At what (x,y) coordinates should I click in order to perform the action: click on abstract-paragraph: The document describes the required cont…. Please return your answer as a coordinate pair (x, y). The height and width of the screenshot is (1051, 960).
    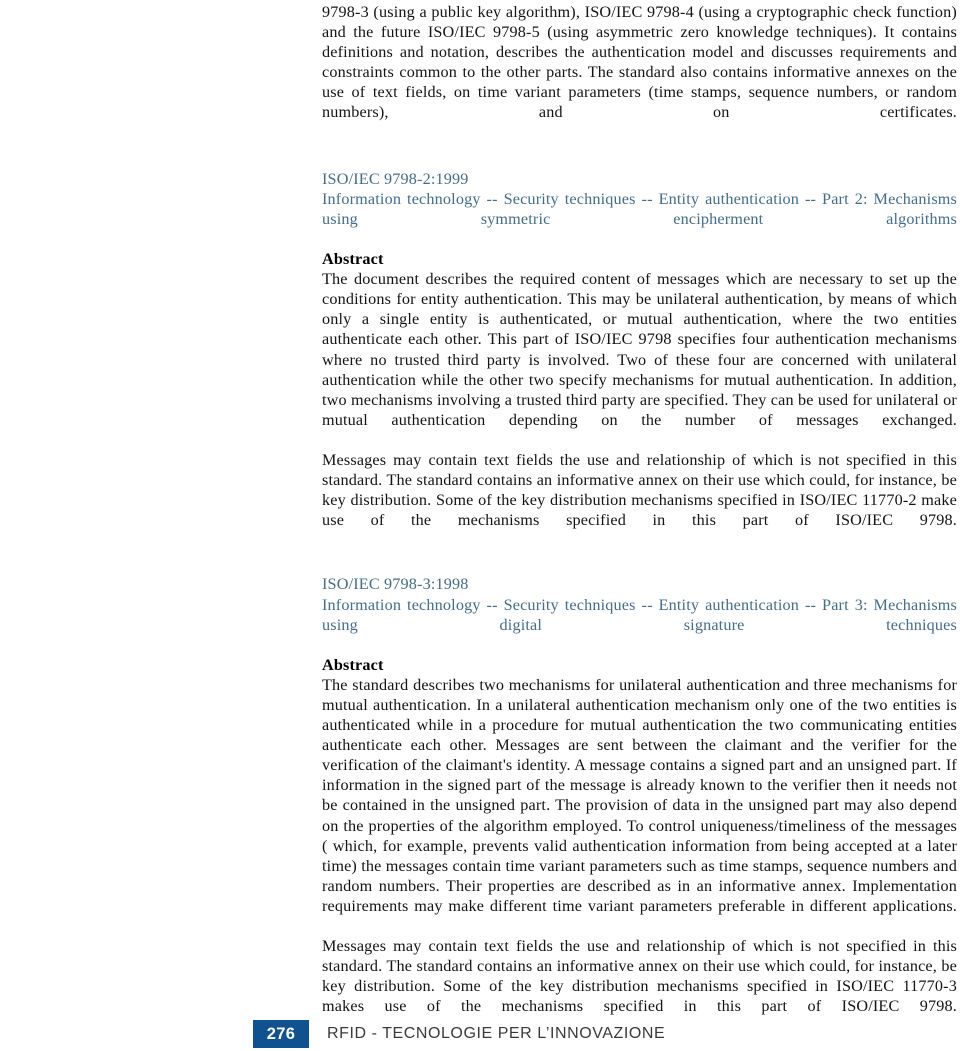
    Looking at the image, I should click on (639, 349).